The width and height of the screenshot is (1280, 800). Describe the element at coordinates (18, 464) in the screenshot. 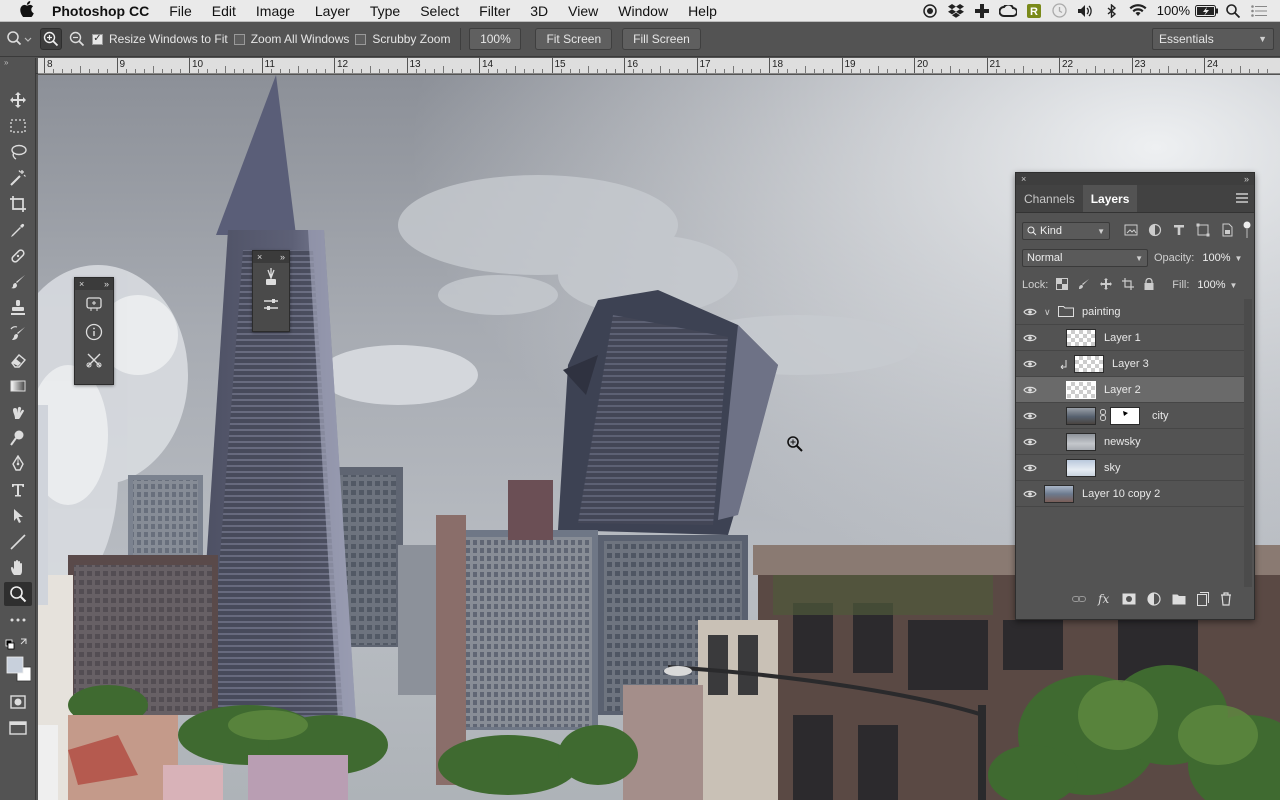

I see `pen-tool-icon` at that location.